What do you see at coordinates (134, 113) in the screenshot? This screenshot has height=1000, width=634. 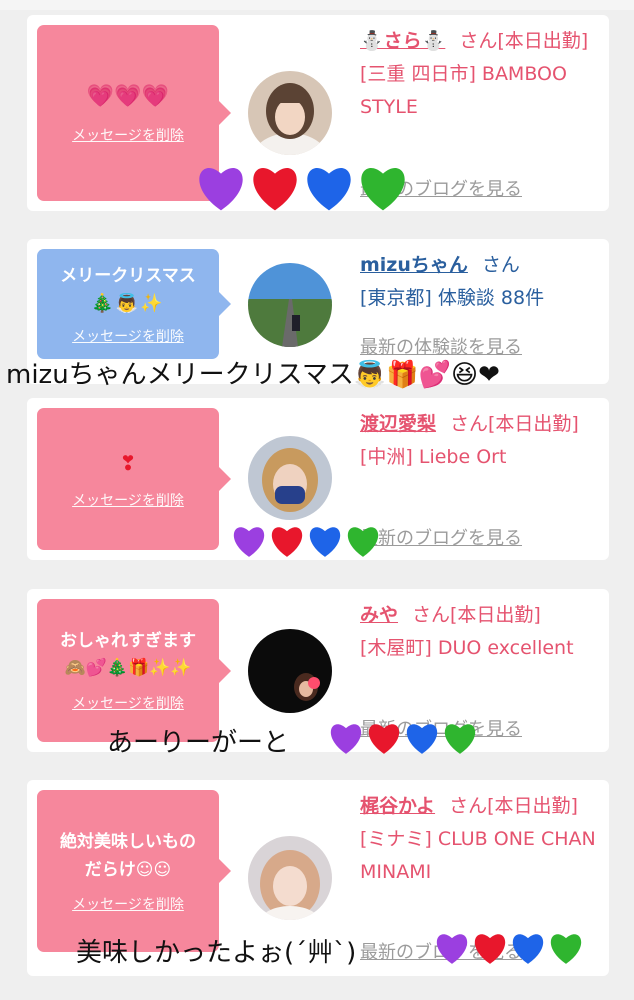 I see `message-bubble: 💗💗💗 メッセージを削除` at bounding box center [134, 113].